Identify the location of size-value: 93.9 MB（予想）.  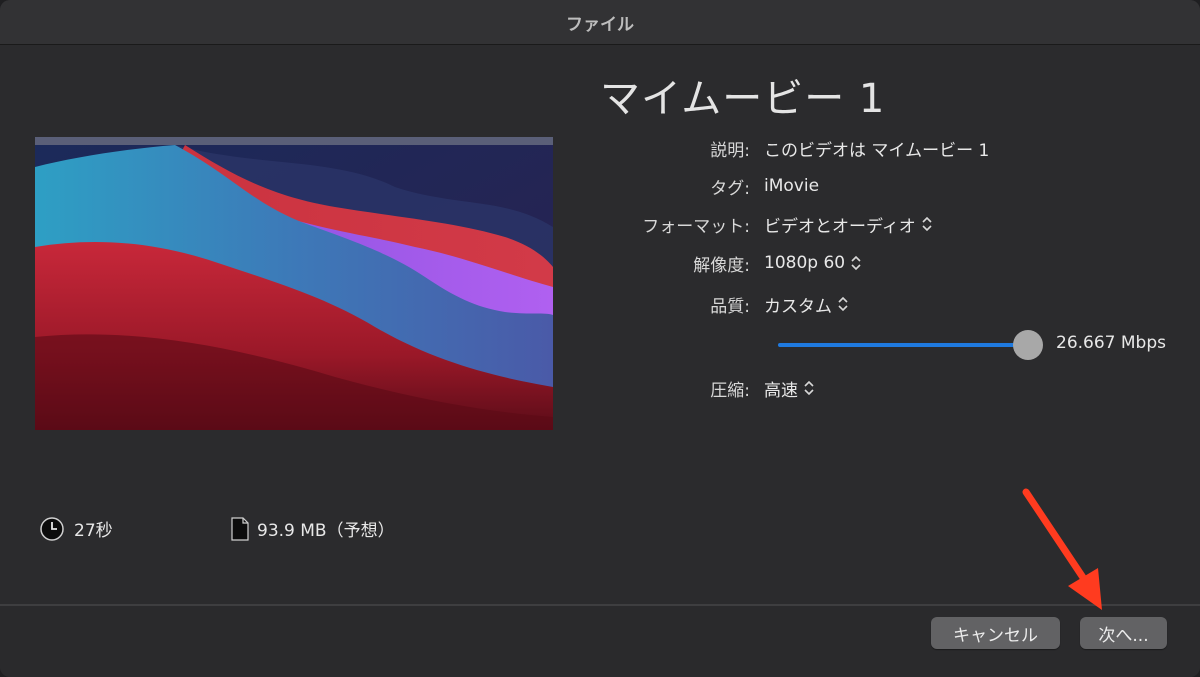
(326, 531).